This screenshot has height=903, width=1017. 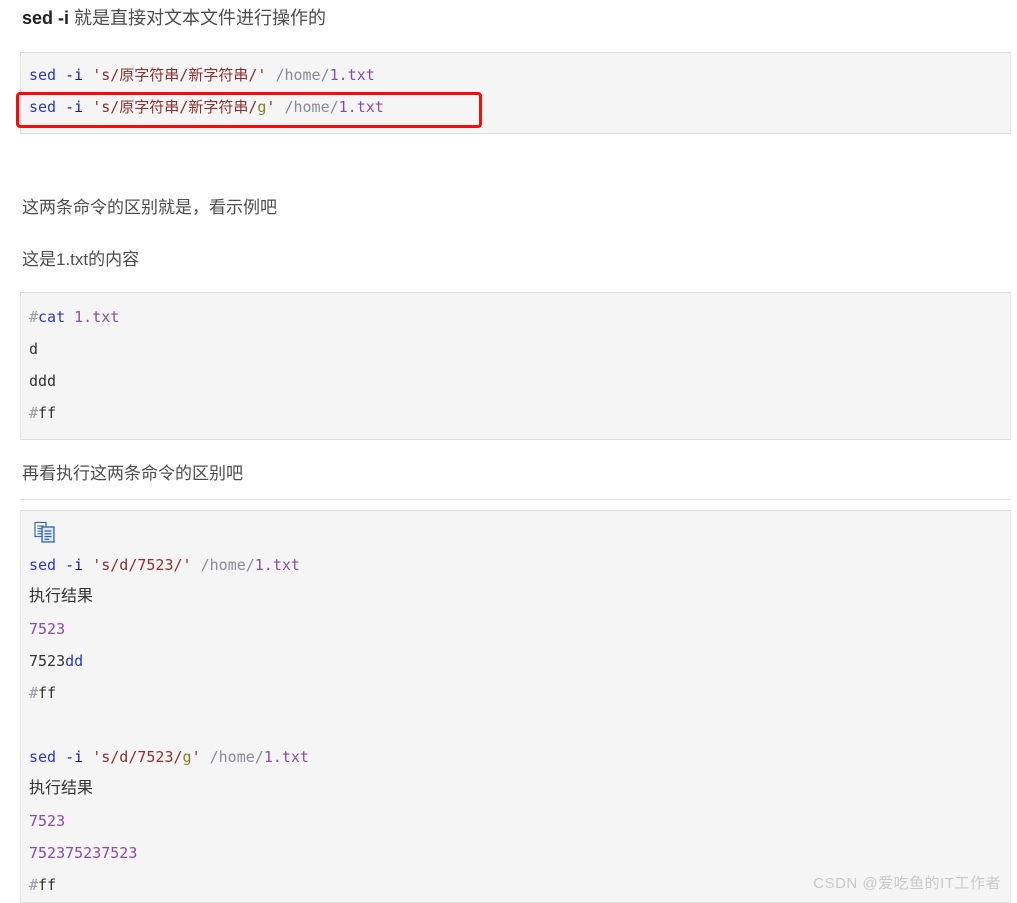 What do you see at coordinates (179, 75) in the screenshot?
I see `code-token: 's/原字符串/新字符串/'` at bounding box center [179, 75].